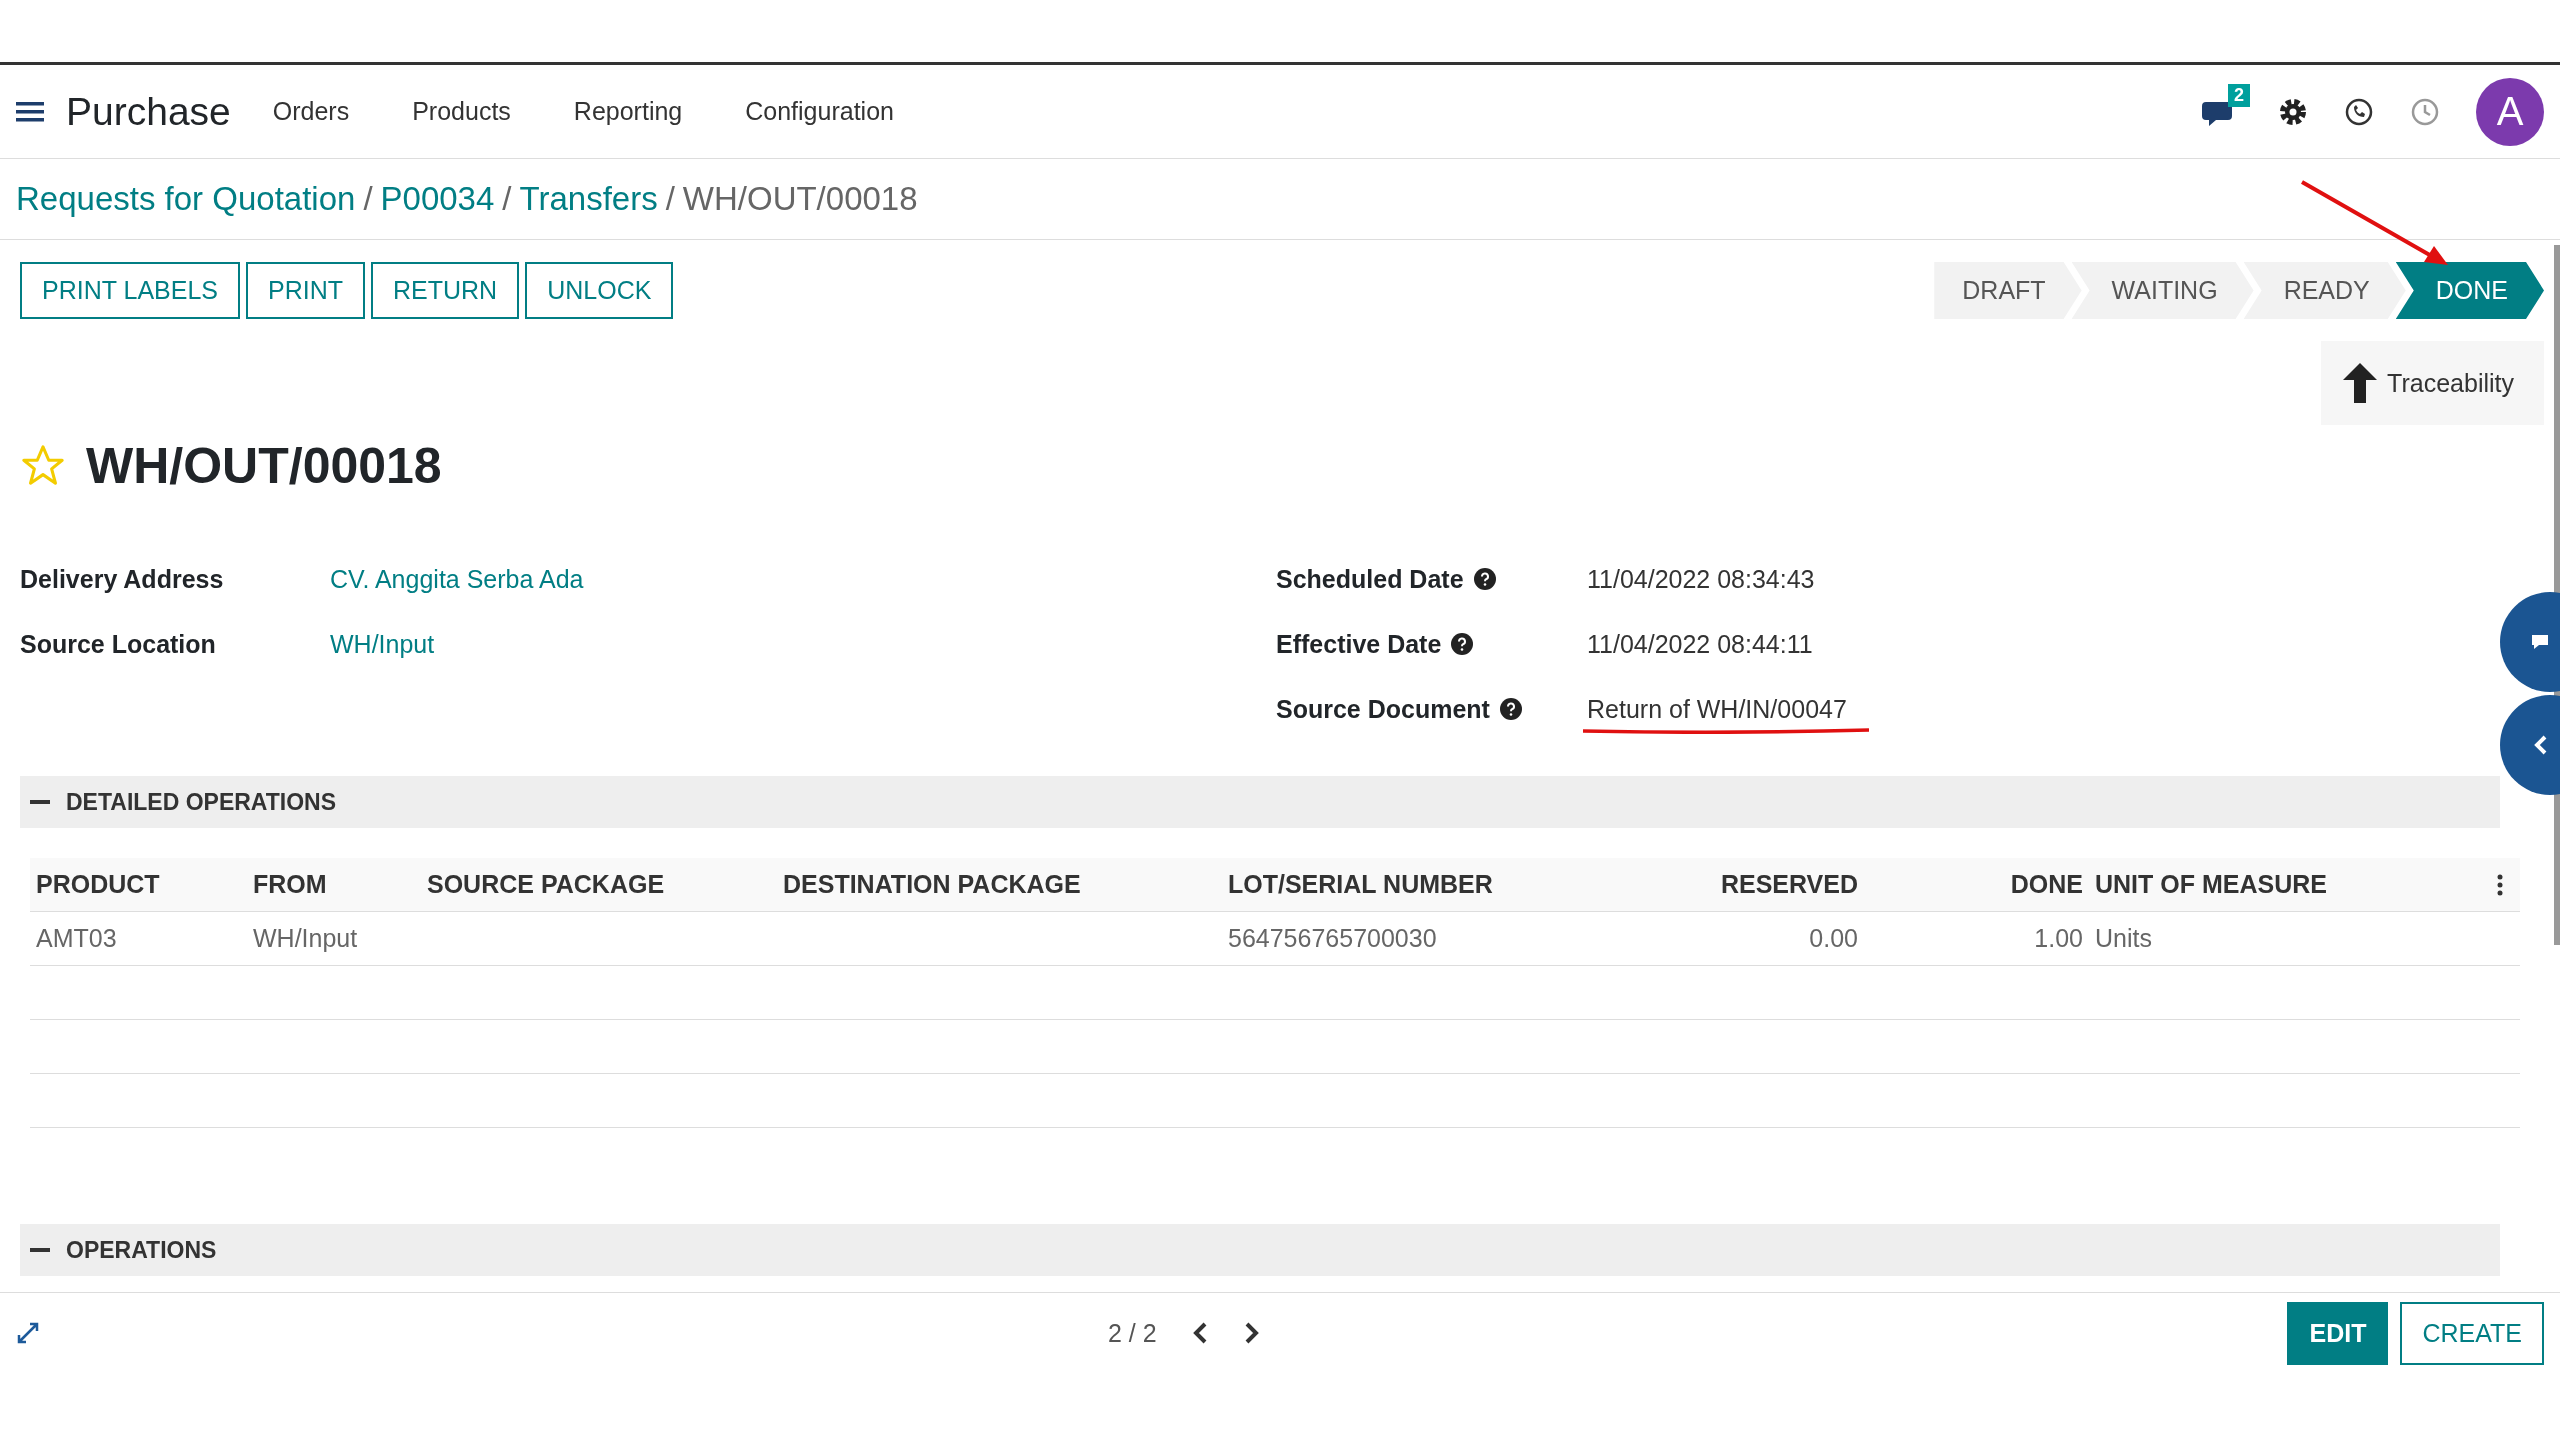 The width and height of the screenshot is (2560, 1440). What do you see at coordinates (118, 644) in the screenshot?
I see `field-label: Source Location` at bounding box center [118, 644].